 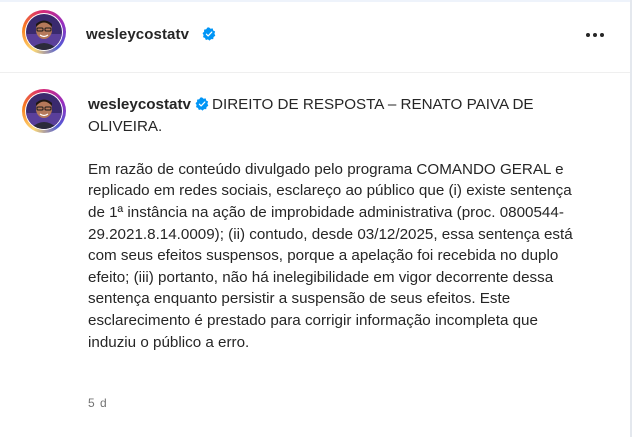 I want to click on more-options-button, so click(x=595, y=35).